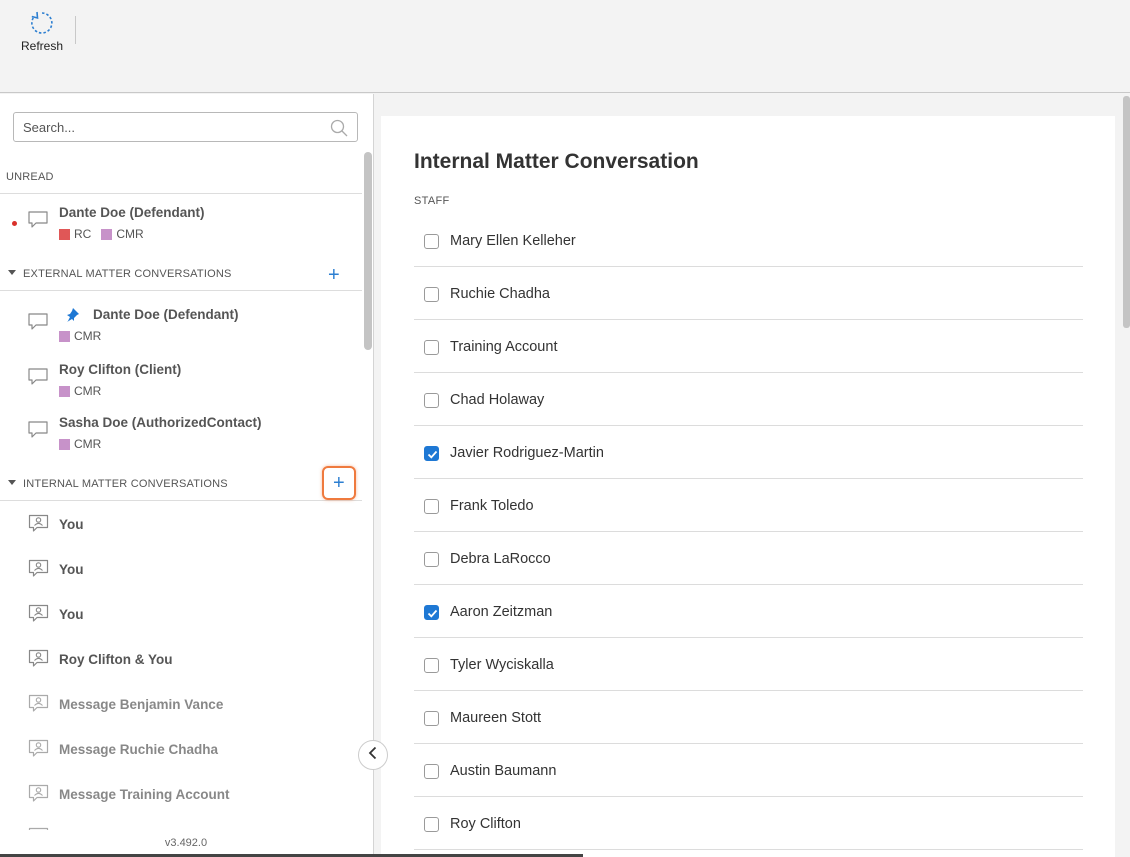 This screenshot has height=857, width=1130. Describe the element at coordinates (141, 704) in the screenshot. I see `conversation-name: Message Benjamin Vance` at that location.